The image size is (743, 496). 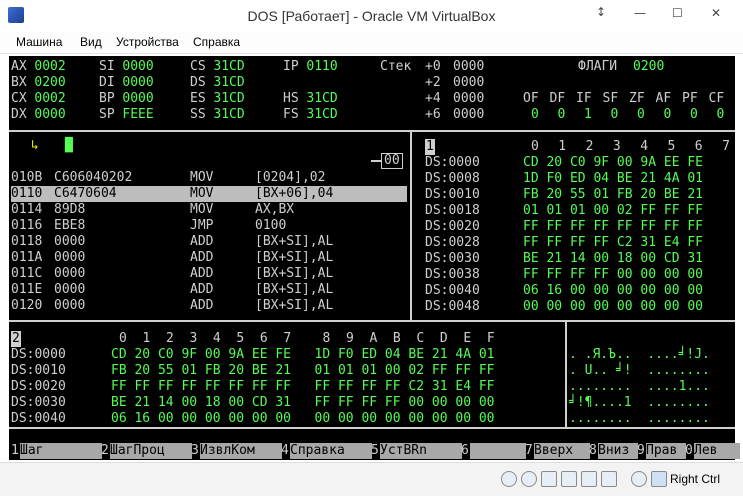 What do you see at coordinates (26, 306) in the screenshot?
I see `disasm-address: 0120` at bounding box center [26, 306].